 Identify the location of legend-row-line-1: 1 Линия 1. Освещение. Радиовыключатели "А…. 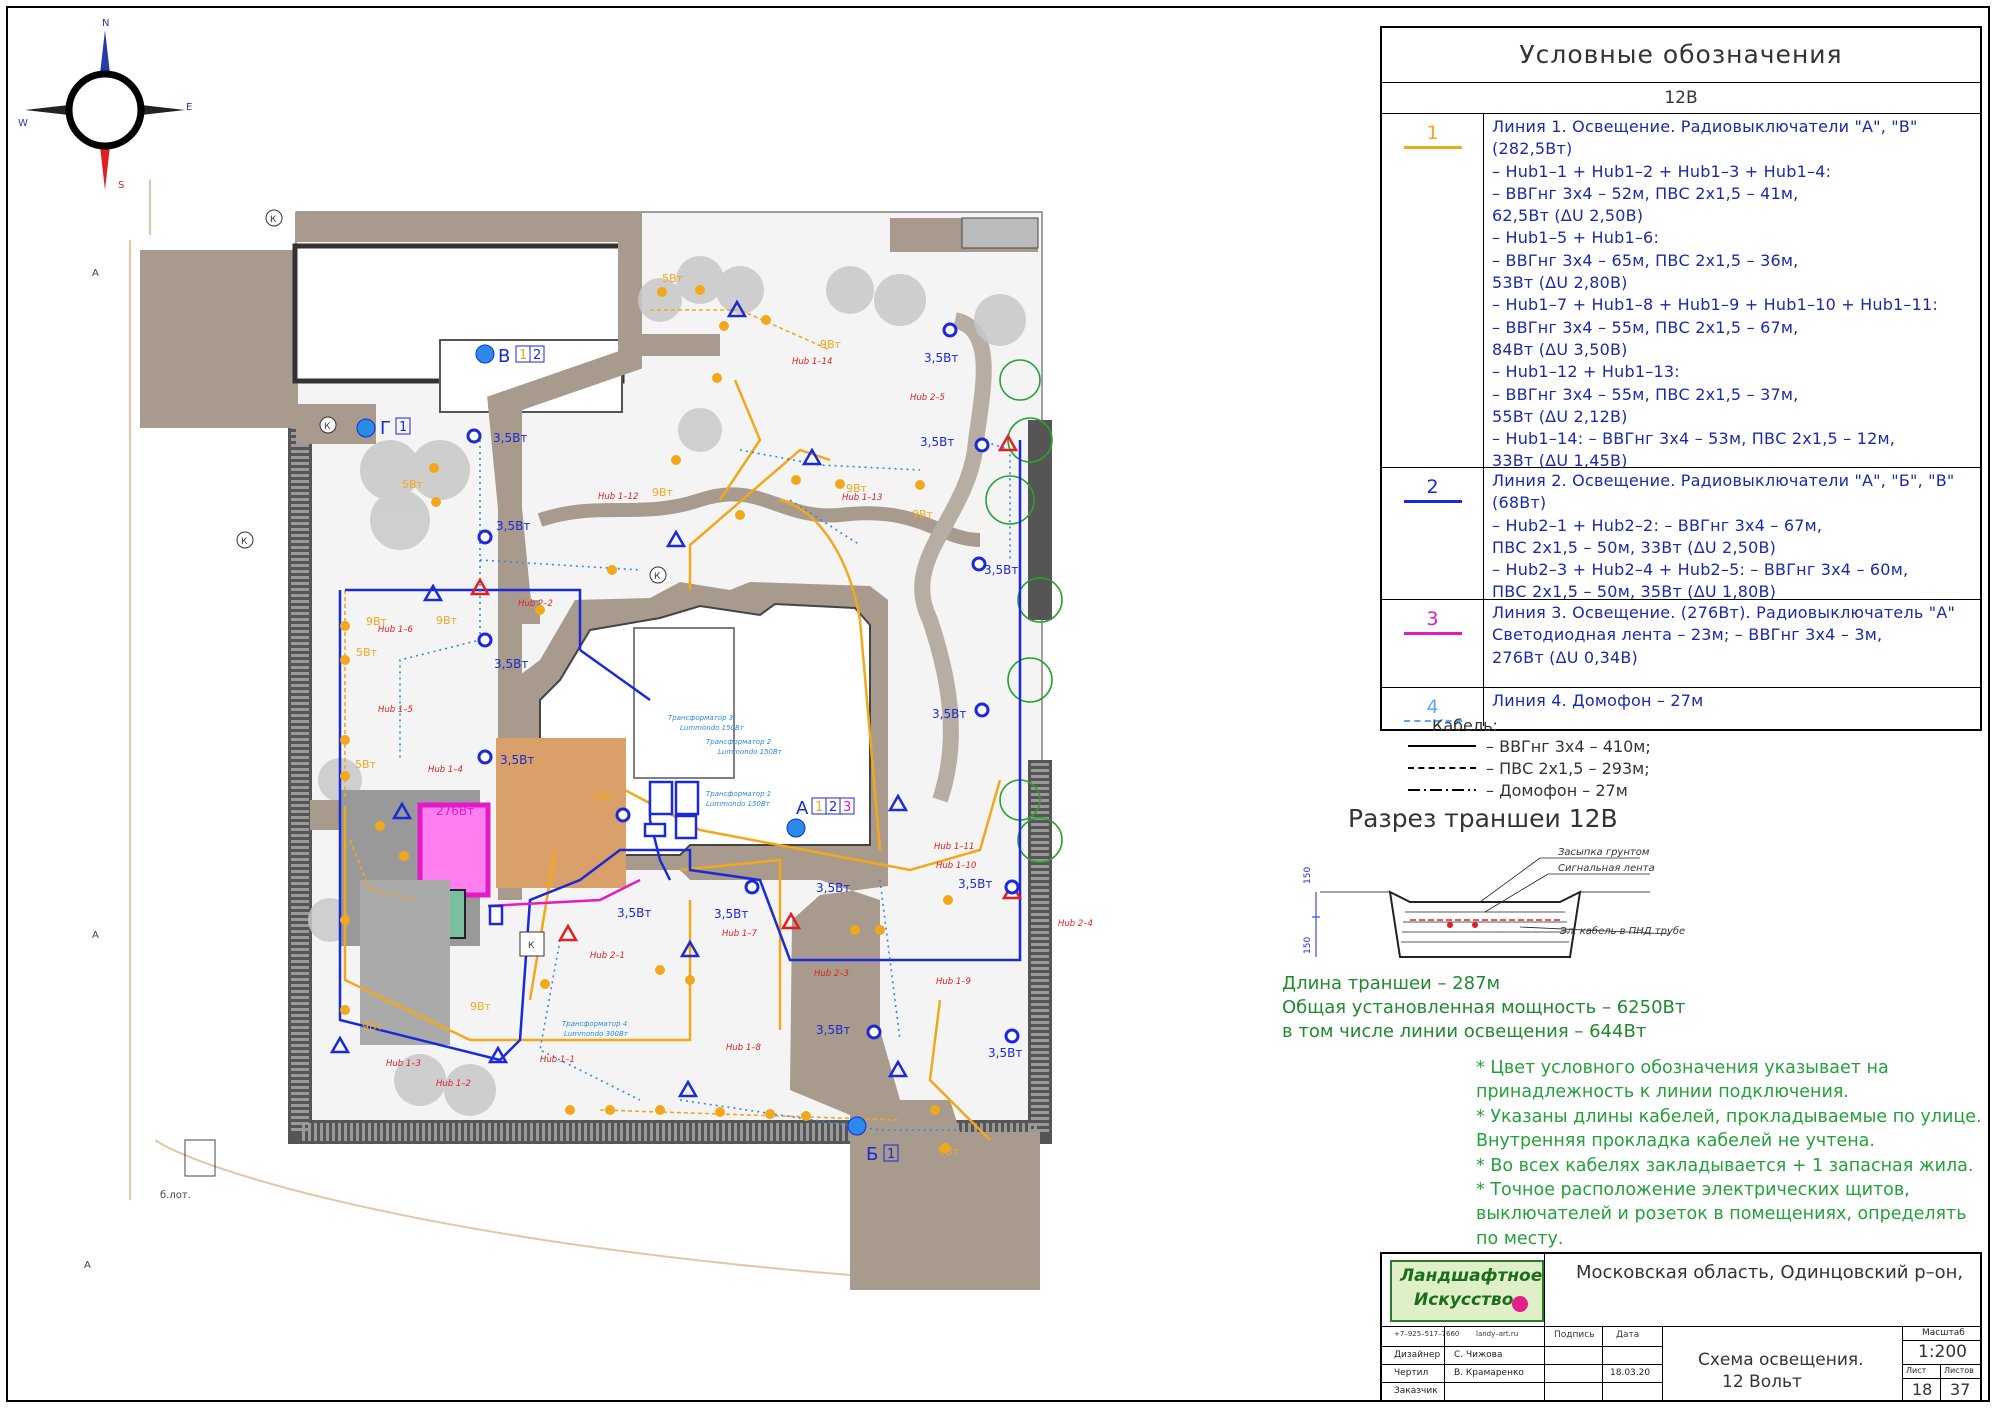
(1681, 292).